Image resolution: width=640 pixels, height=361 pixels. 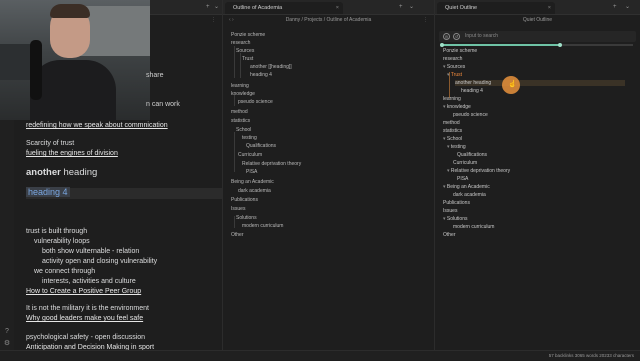 I want to click on note-link: Why good leaders make you feel safe, so click(x=84, y=318).